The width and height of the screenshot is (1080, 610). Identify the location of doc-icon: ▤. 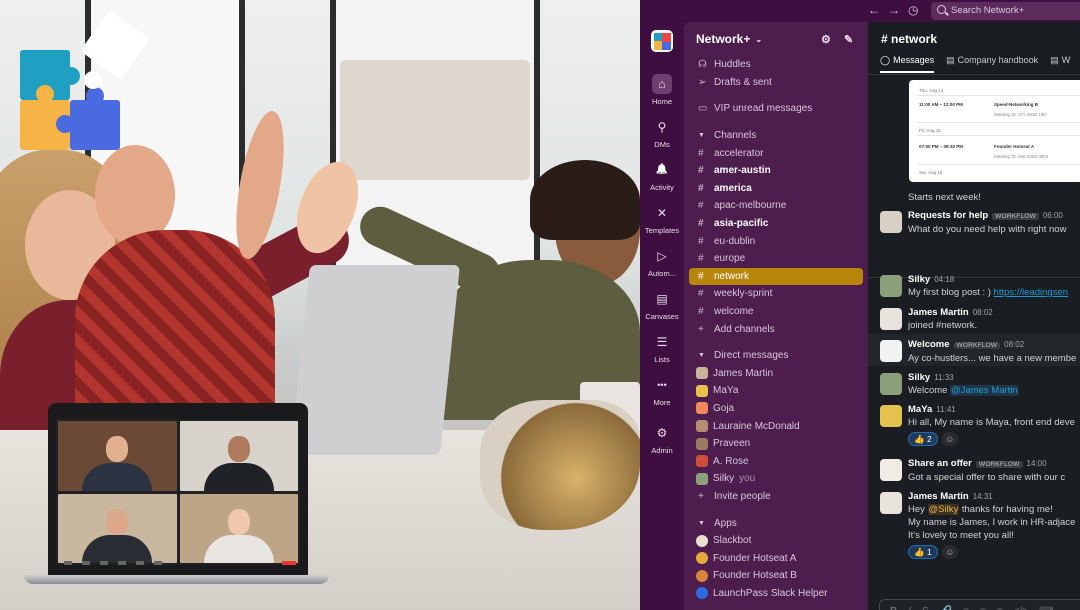
(1054, 60).